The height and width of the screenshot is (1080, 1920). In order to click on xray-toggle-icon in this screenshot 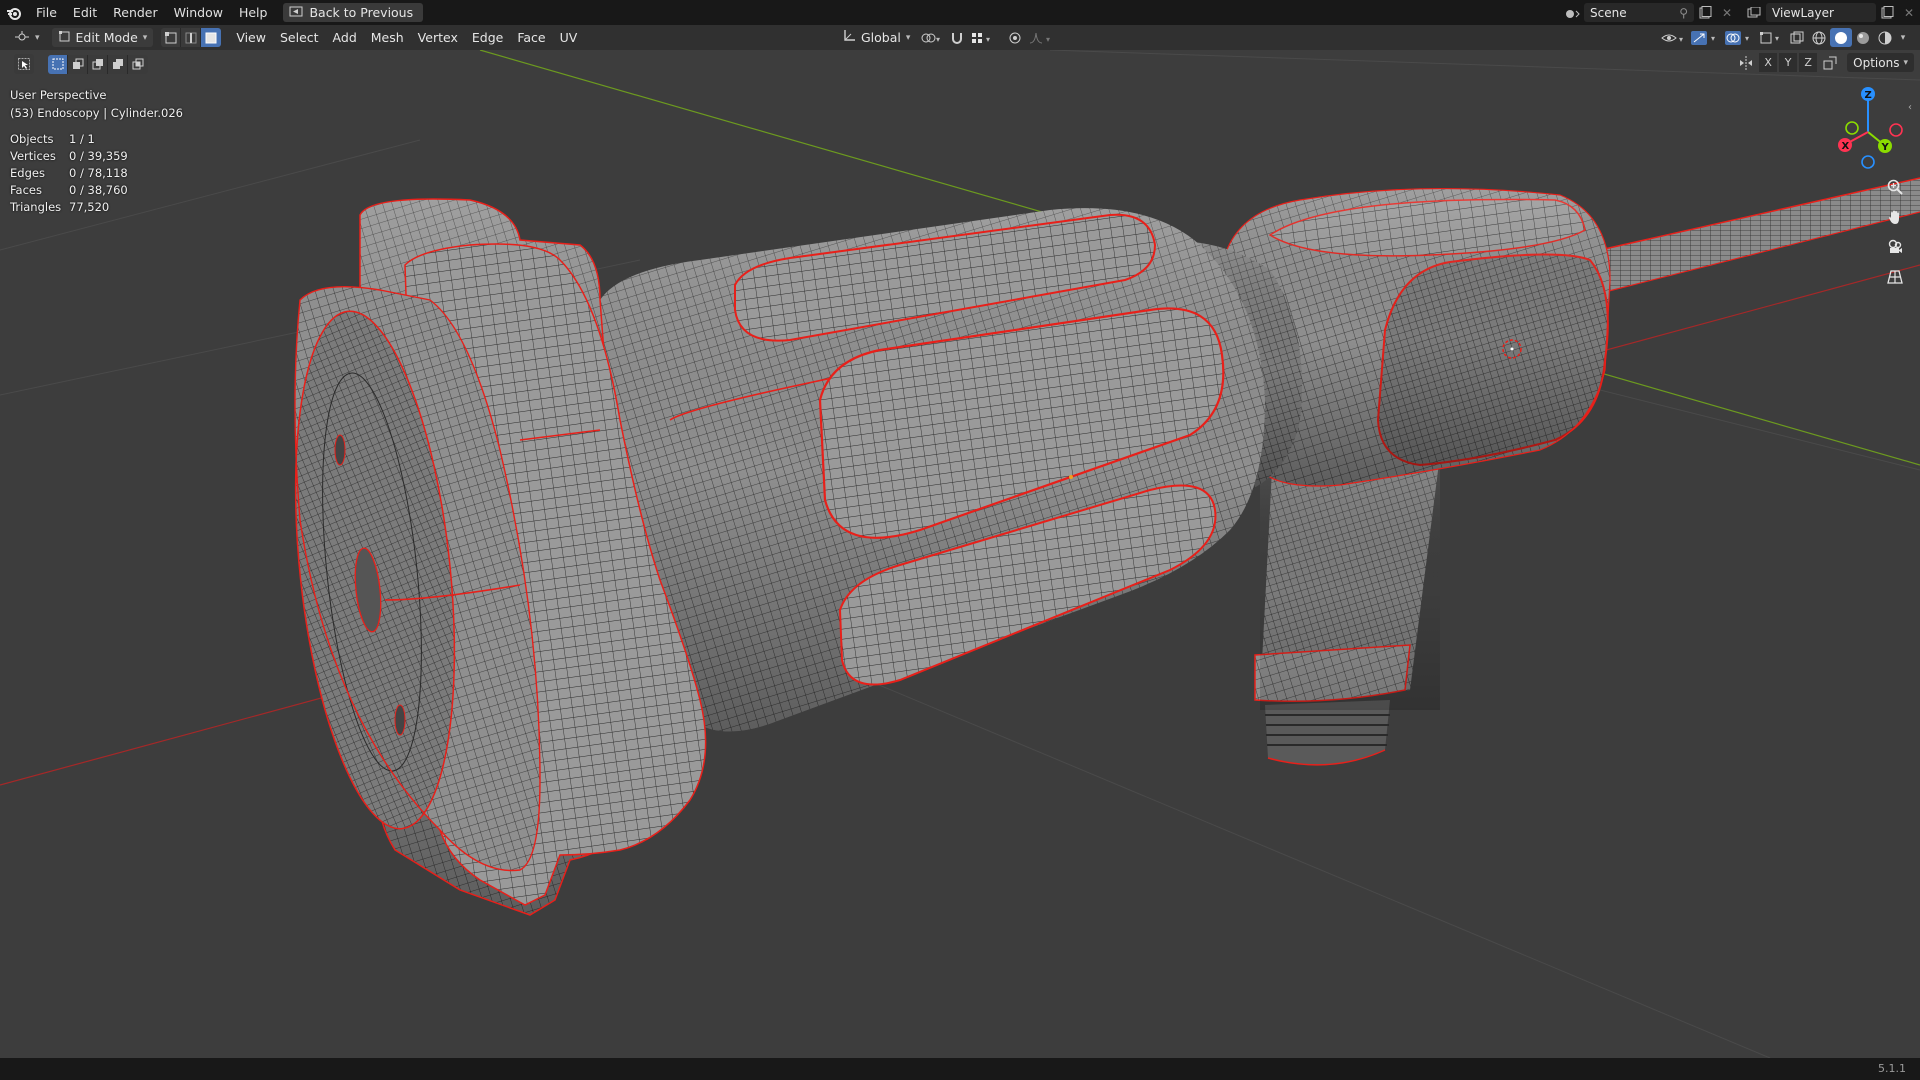, I will do `click(1797, 37)`.